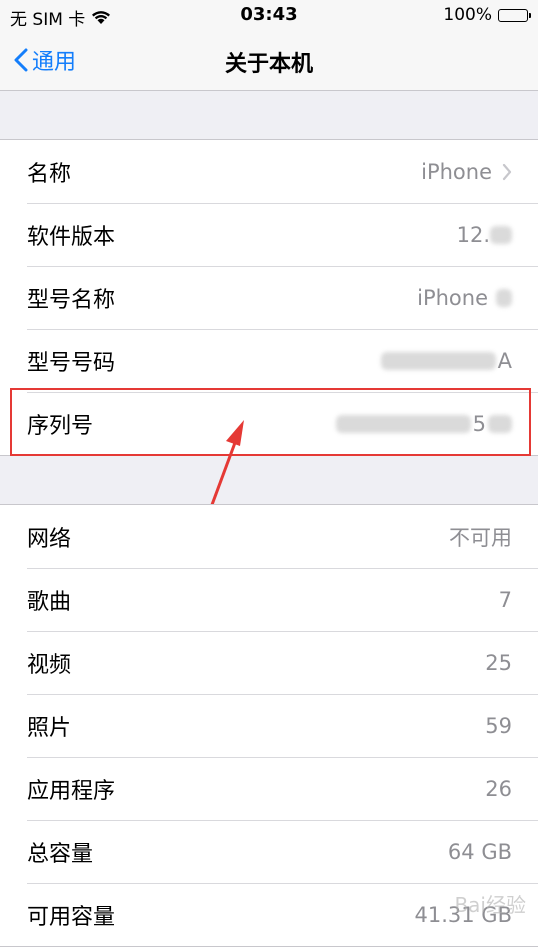 The image size is (538, 947). I want to click on model-number-value: A, so click(504, 360).